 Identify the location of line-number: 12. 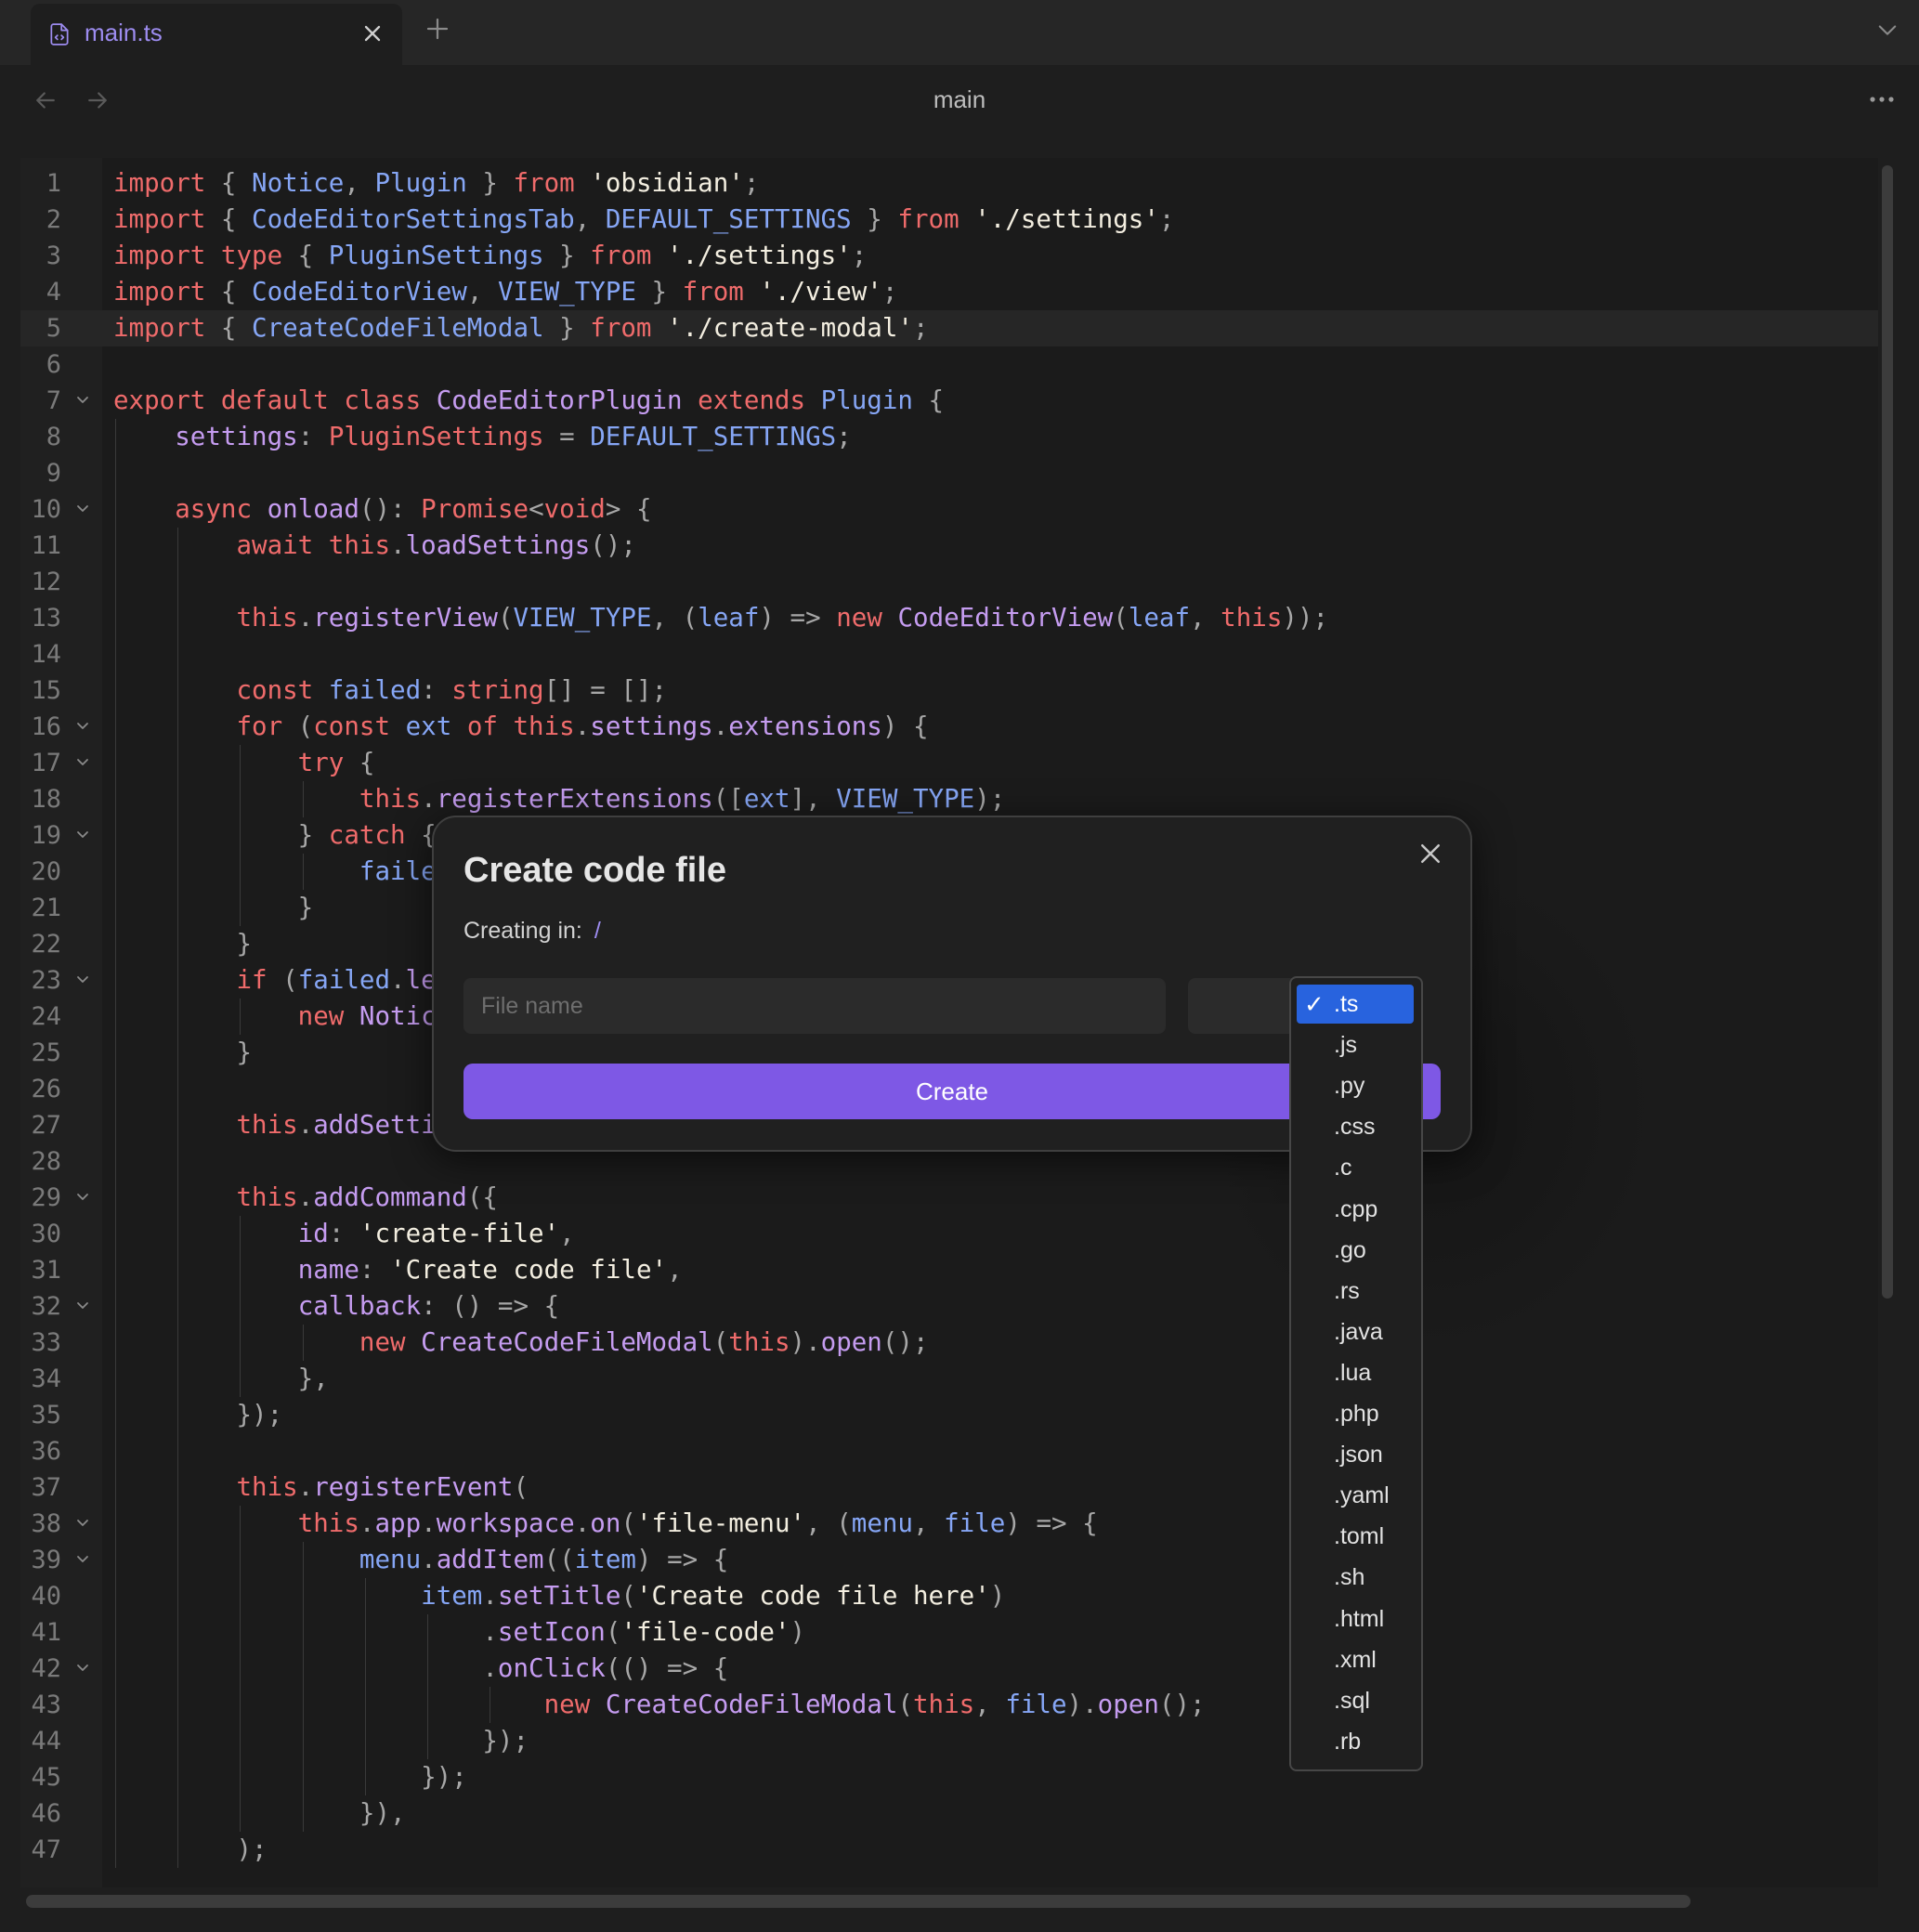
(46, 582).